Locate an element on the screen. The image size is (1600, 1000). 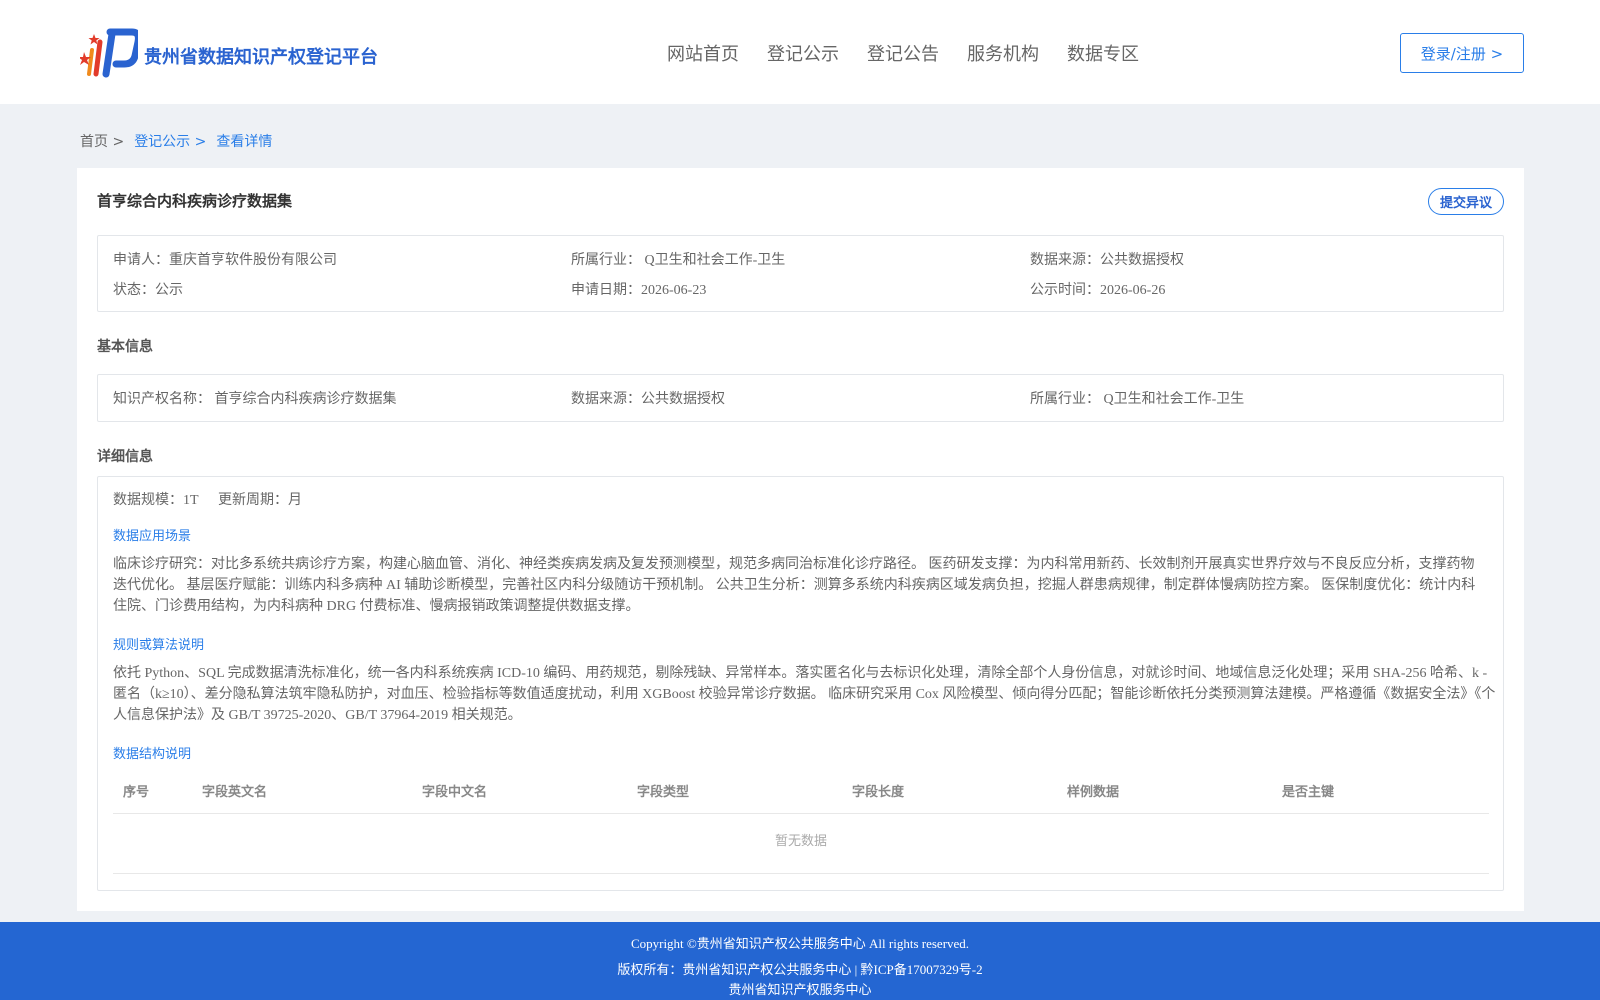
col-primary-key: 是否主键 is located at coordinates (1308, 792).